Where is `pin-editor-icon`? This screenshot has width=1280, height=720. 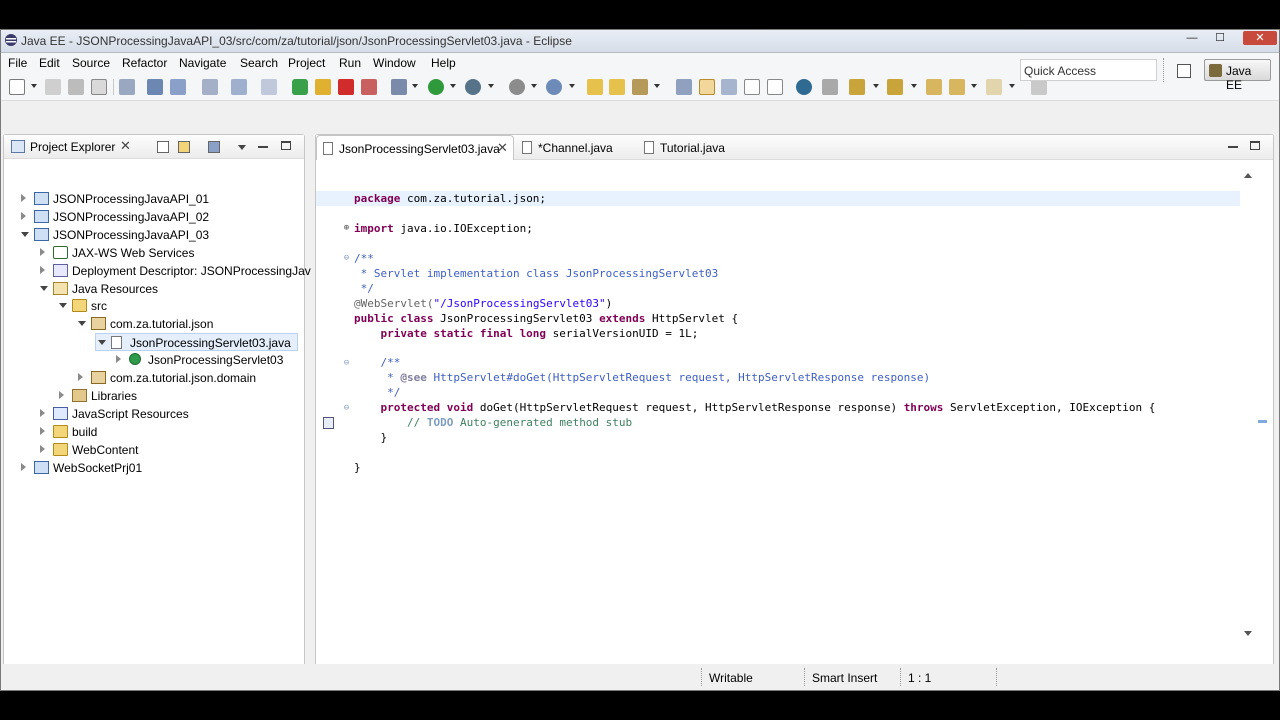
pin-editor-icon is located at coordinates (1039, 87).